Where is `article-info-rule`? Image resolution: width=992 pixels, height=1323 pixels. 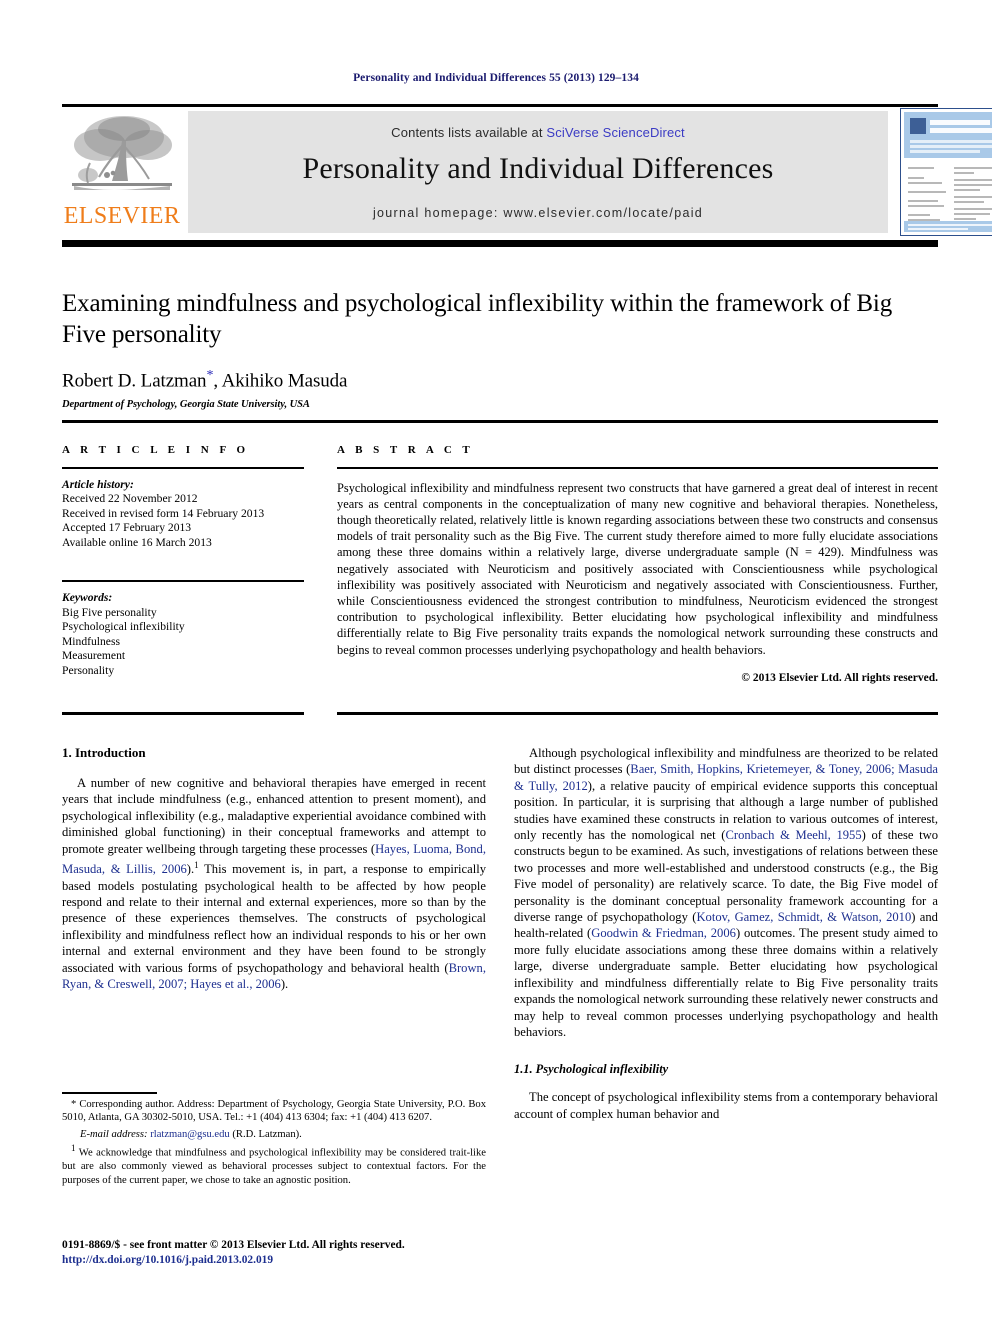
article-info-rule is located at coordinates (183, 468).